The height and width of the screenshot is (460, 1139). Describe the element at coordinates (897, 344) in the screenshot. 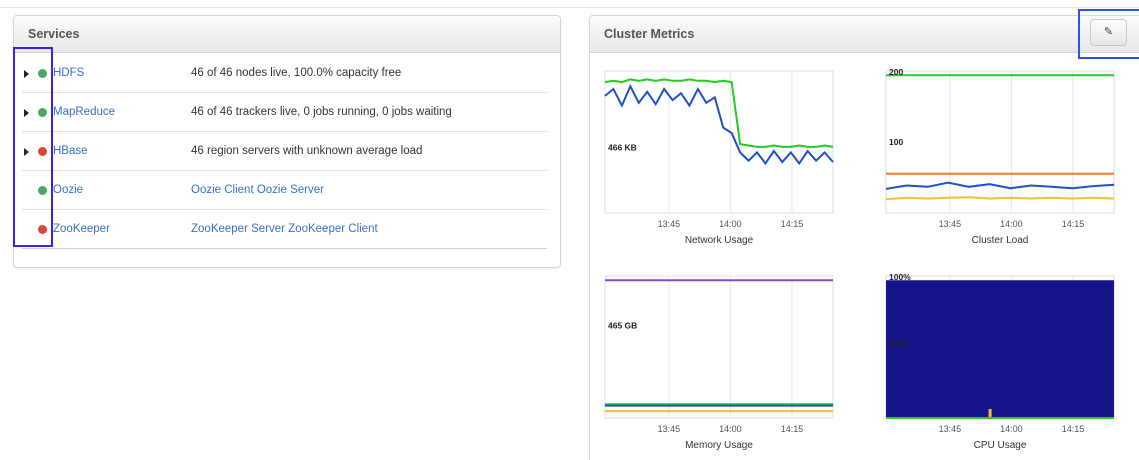

I see `y-axis-label: 50%` at that location.